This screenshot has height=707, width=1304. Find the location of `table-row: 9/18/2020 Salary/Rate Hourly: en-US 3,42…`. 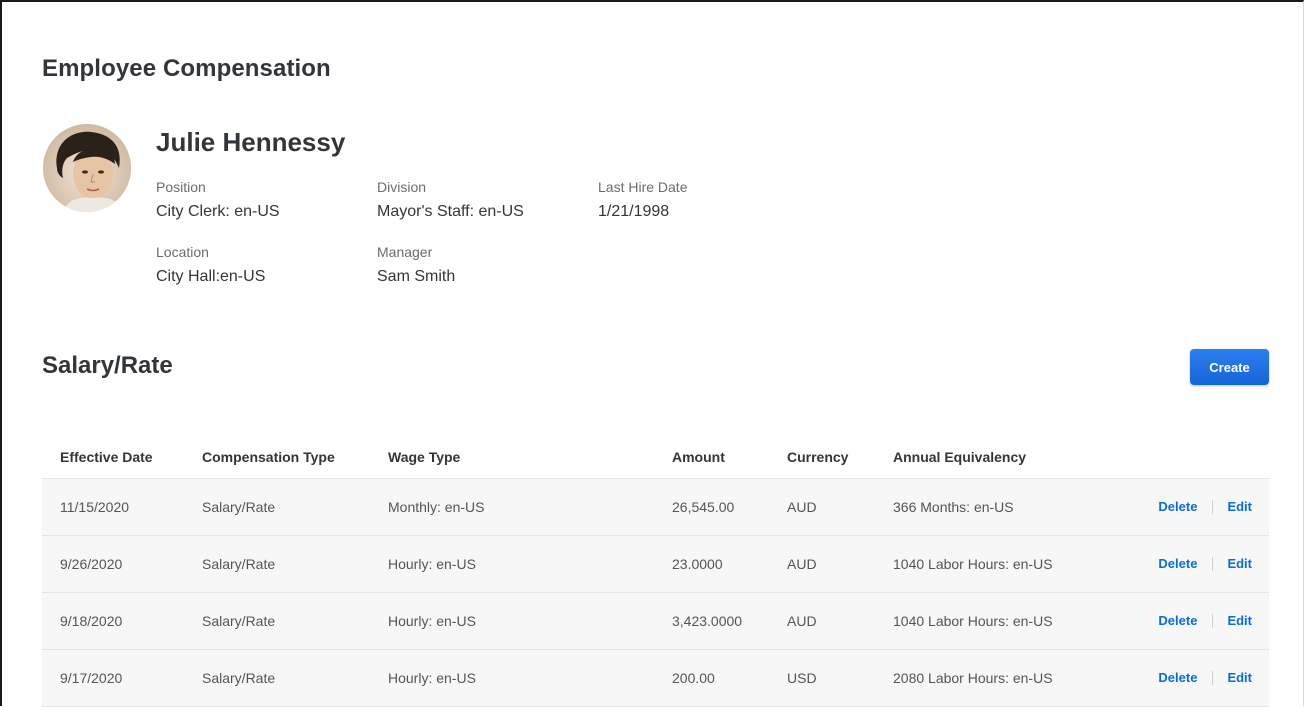

table-row: 9/18/2020 Salary/Rate Hourly: en-US 3,42… is located at coordinates (655, 620).